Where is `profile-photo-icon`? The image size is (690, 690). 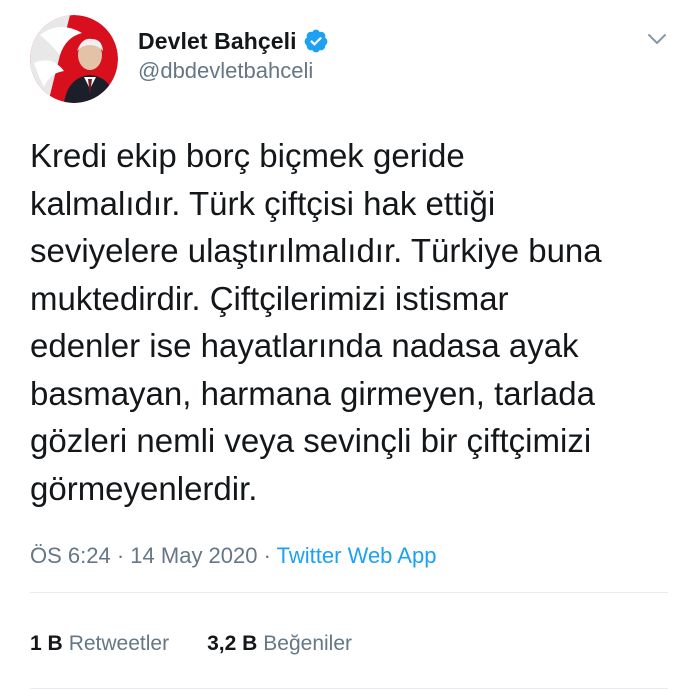 profile-photo-icon is located at coordinates (74, 59).